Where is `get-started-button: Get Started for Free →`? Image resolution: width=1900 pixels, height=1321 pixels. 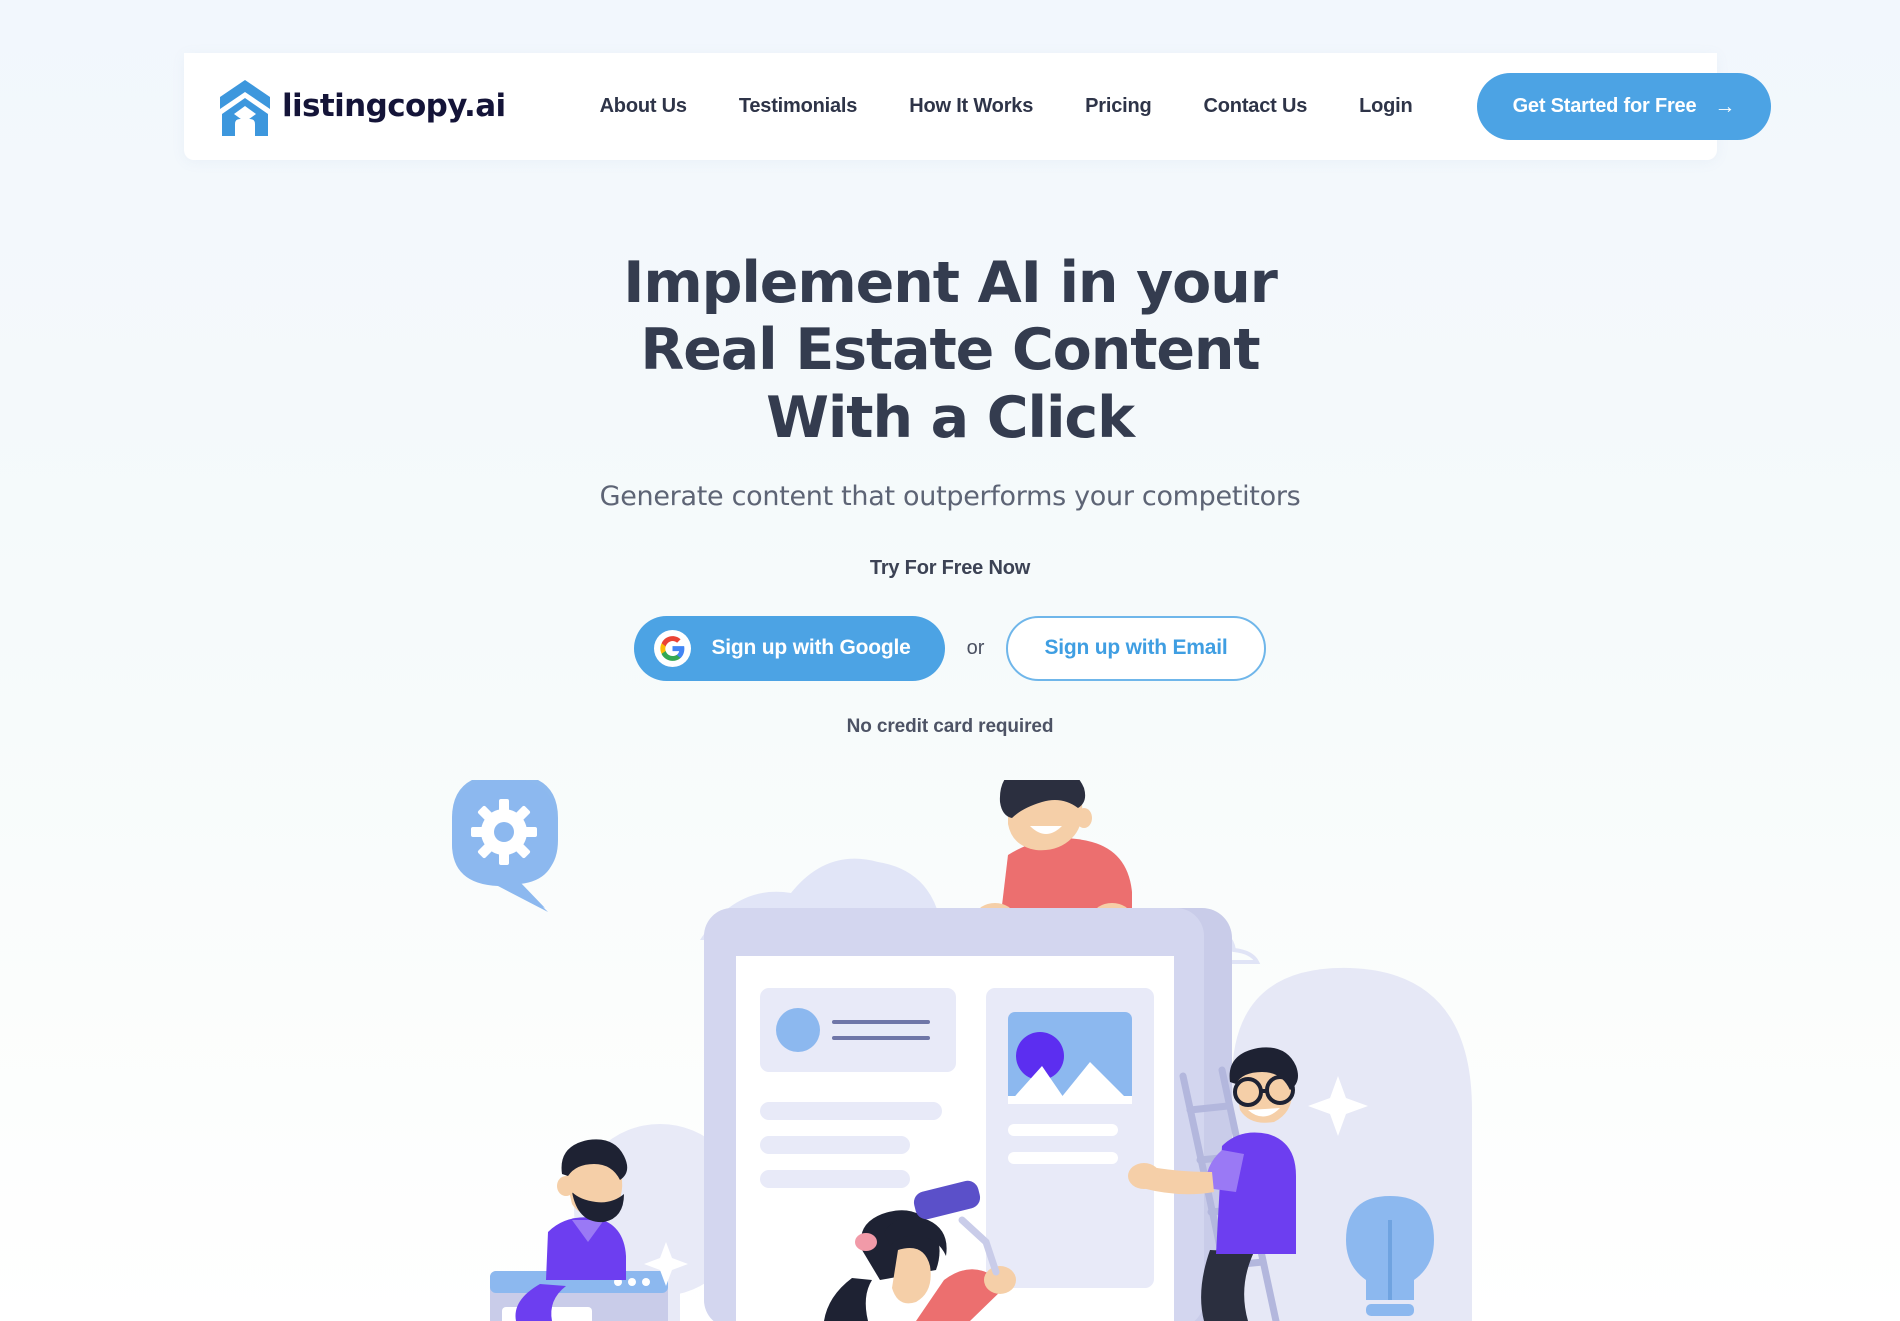 get-started-button: Get Started for Free → is located at coordinates (1624, 106).